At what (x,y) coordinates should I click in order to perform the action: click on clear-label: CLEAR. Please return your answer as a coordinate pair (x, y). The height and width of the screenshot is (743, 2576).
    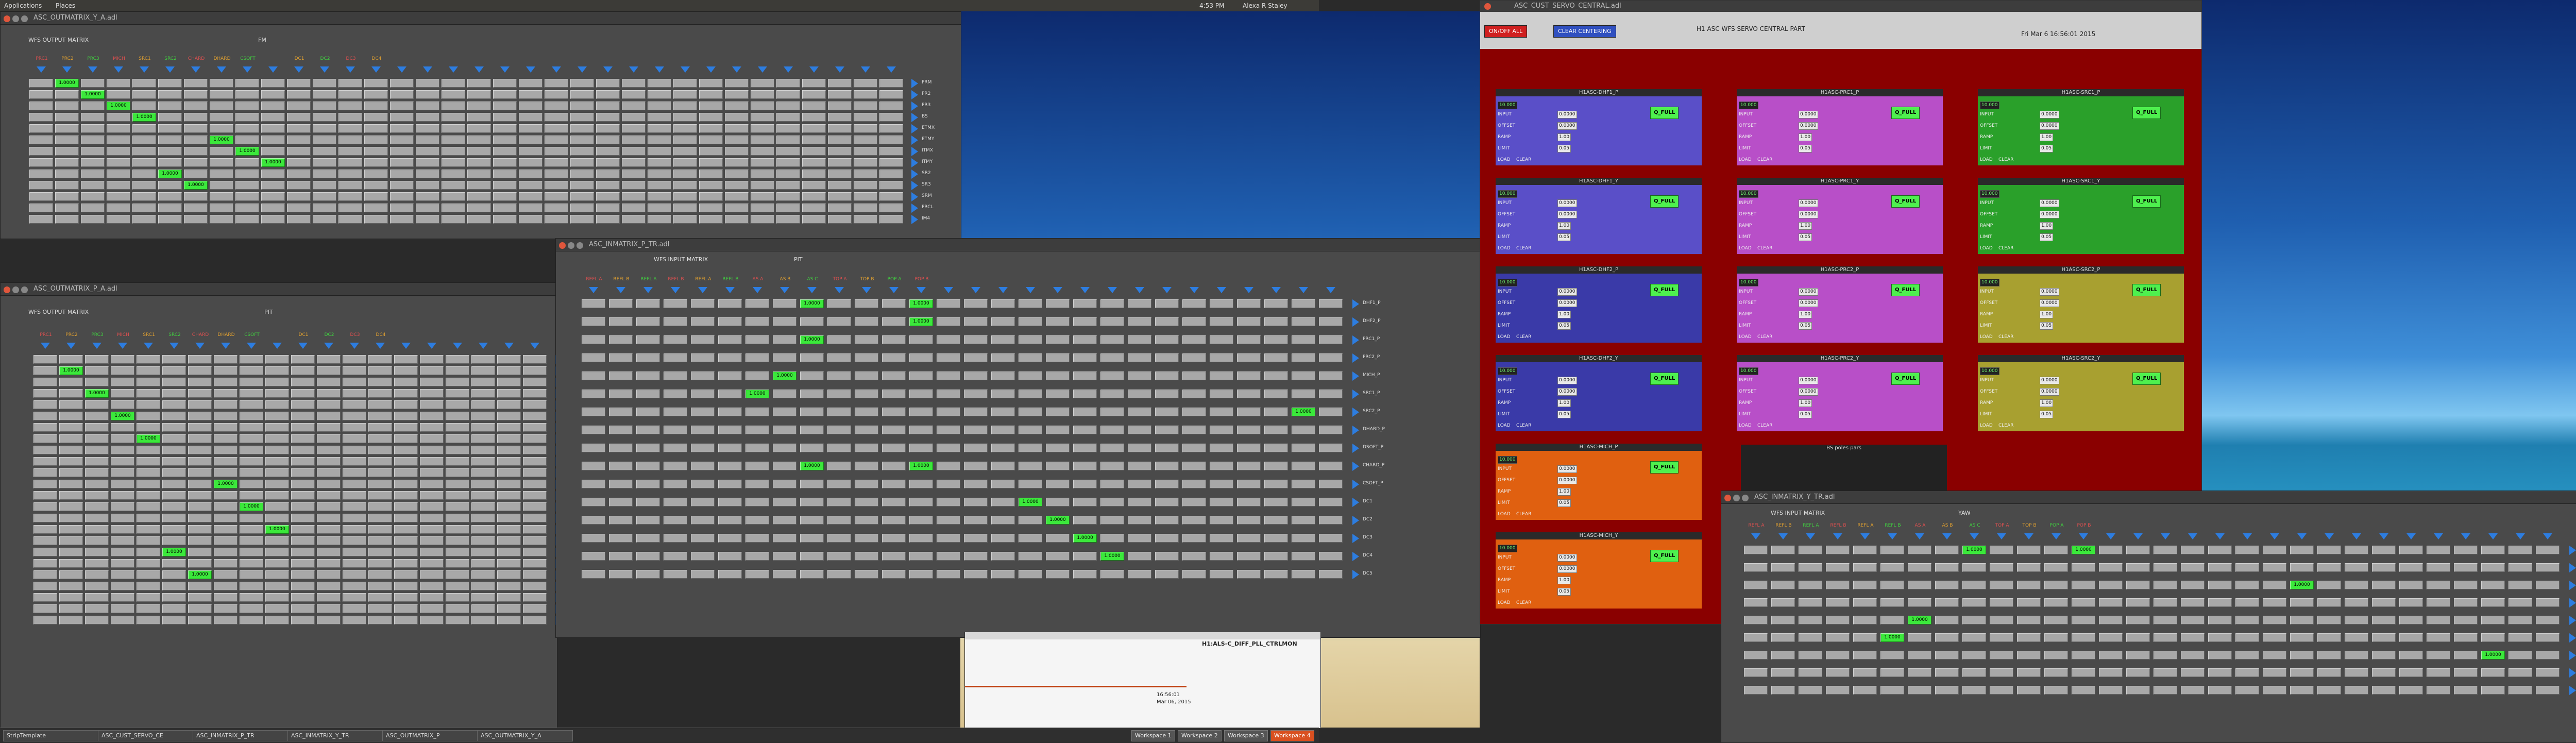
    Looking at the image, I should click on (1764, 337).